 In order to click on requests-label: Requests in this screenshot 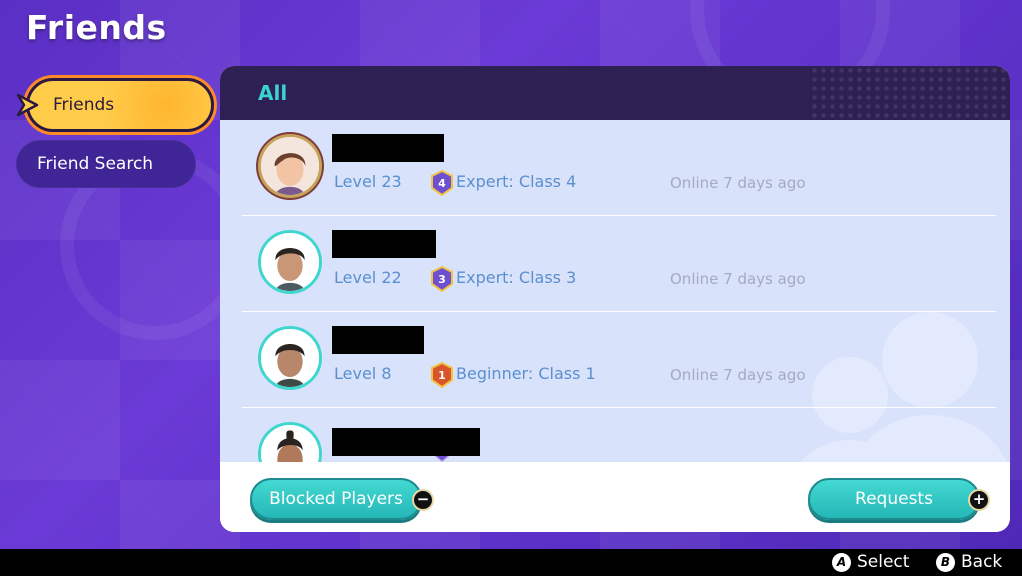, I will do `click(894, 499)`.